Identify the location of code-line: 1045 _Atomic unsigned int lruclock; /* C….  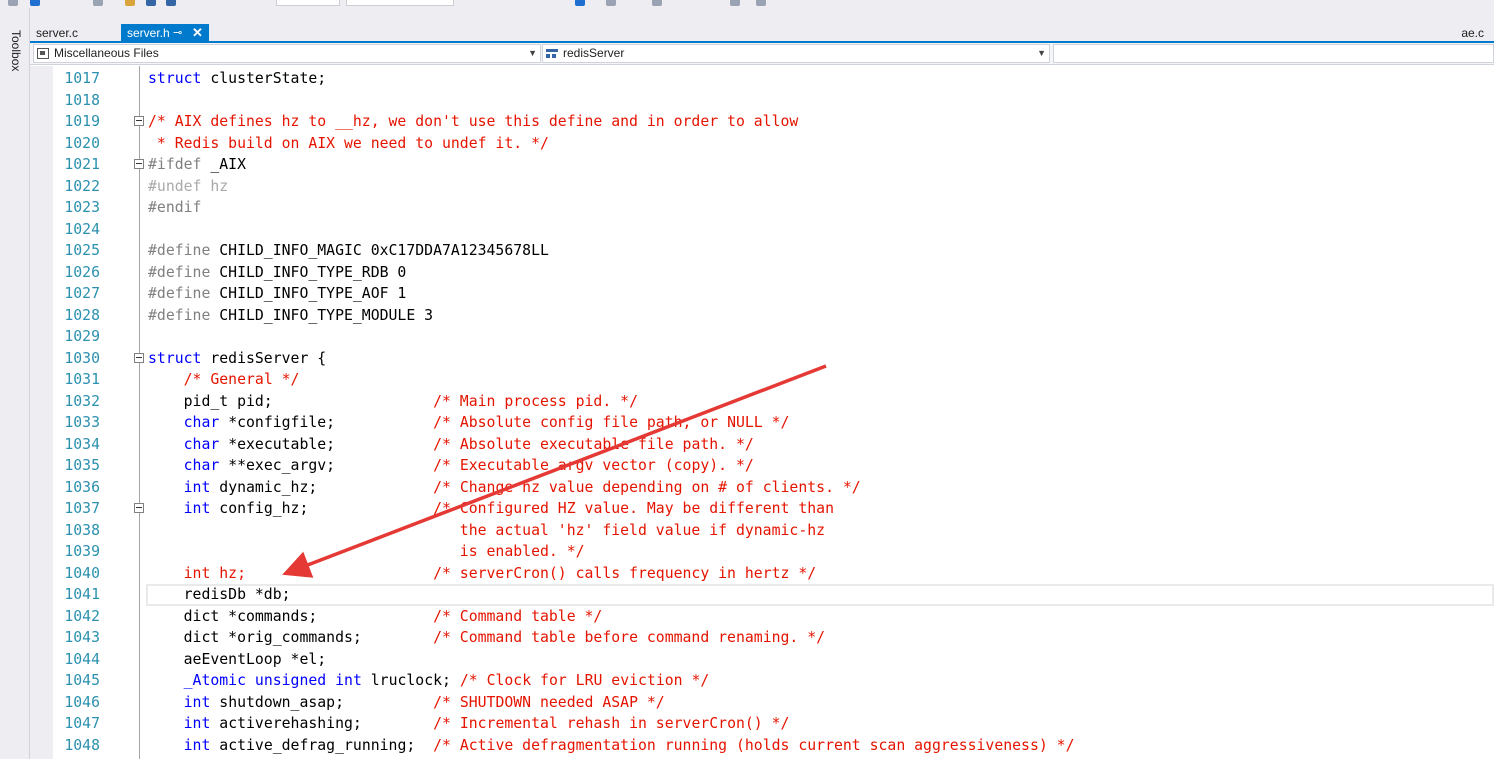
(762, 681).